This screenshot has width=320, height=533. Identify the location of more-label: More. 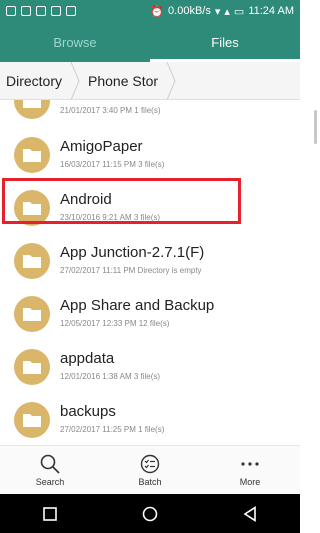
(250, 482).